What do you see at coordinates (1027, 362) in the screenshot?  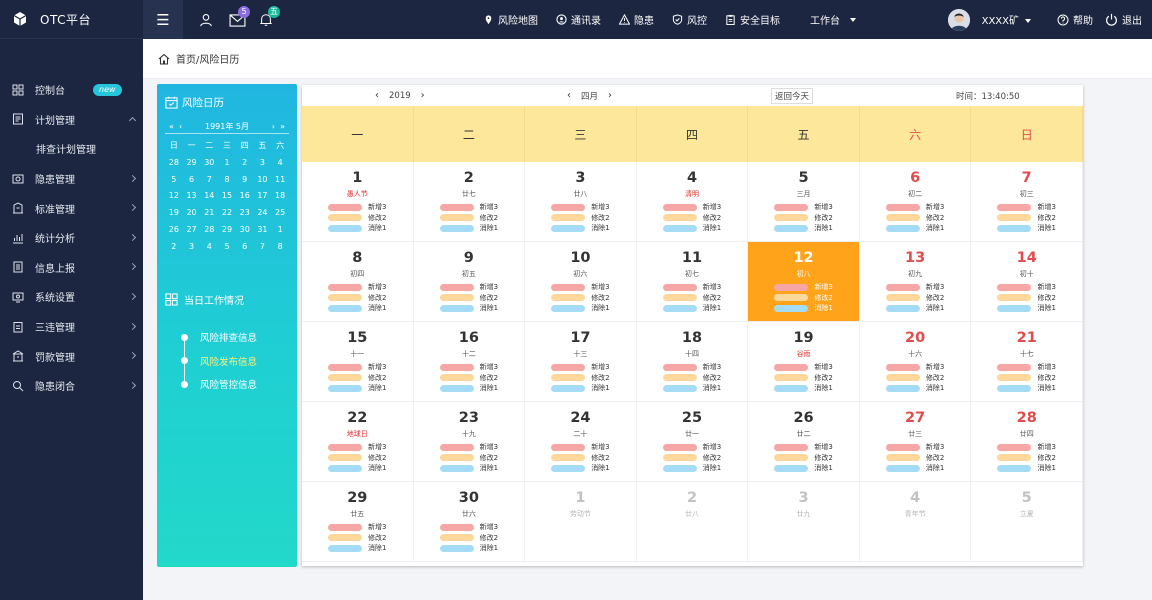 I see `calendar-day: 21 十七 新增3 修改2 消除1` at bounding box center [1027, 362].